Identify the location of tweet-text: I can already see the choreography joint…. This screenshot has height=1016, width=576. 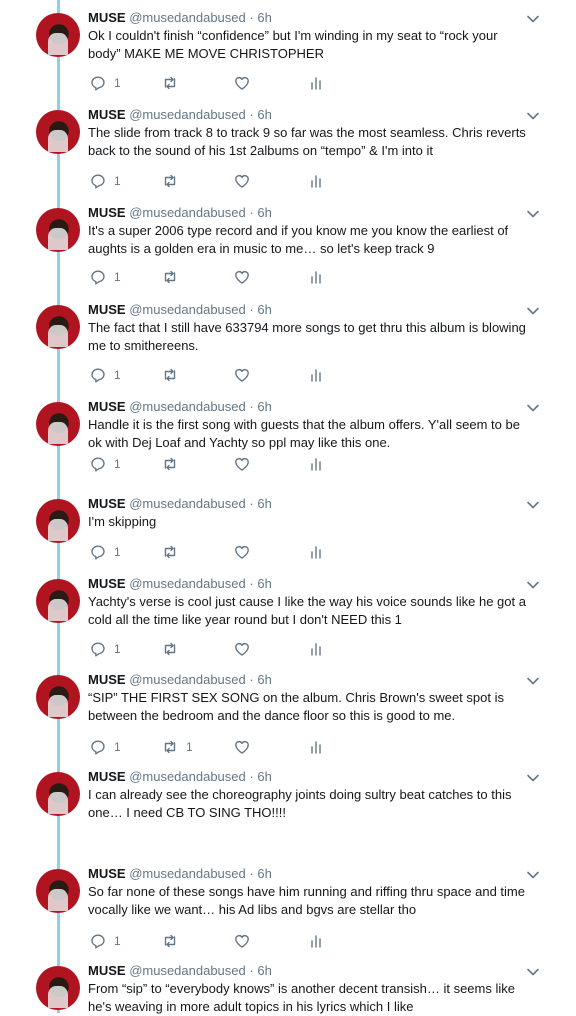
(300, 803).